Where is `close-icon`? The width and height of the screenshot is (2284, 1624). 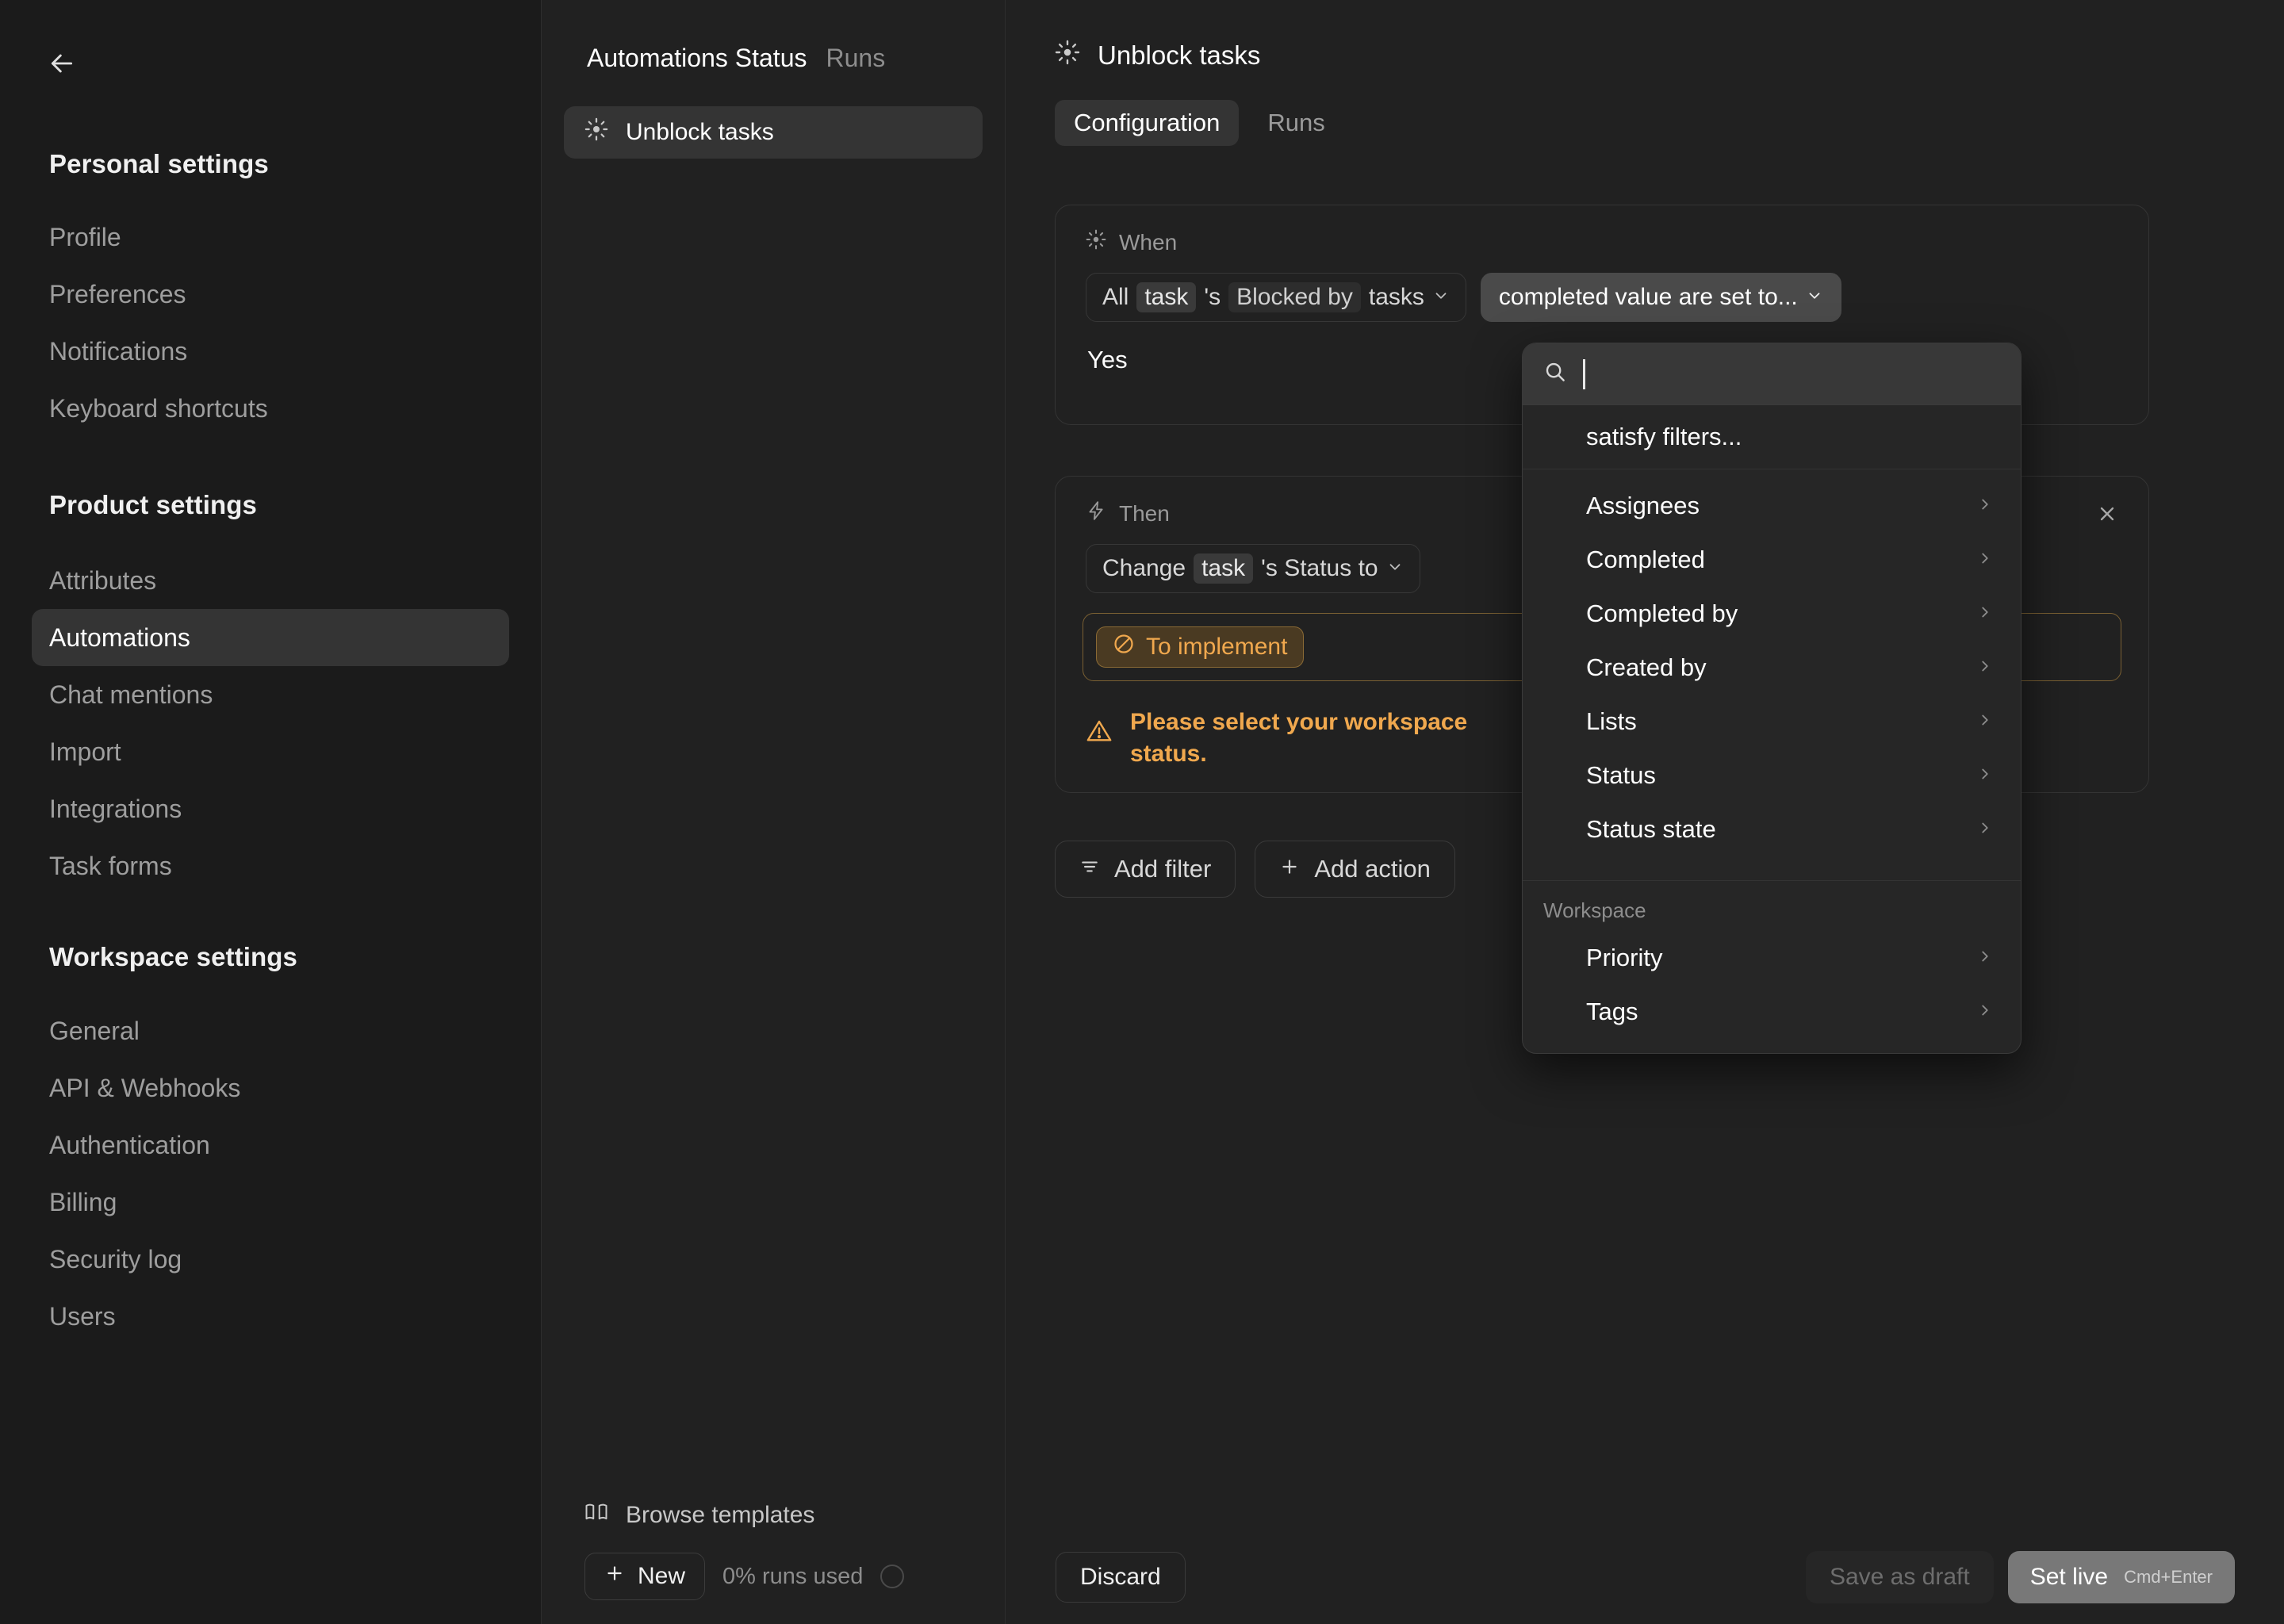 close-icon is located at coordinates (2107, 516).